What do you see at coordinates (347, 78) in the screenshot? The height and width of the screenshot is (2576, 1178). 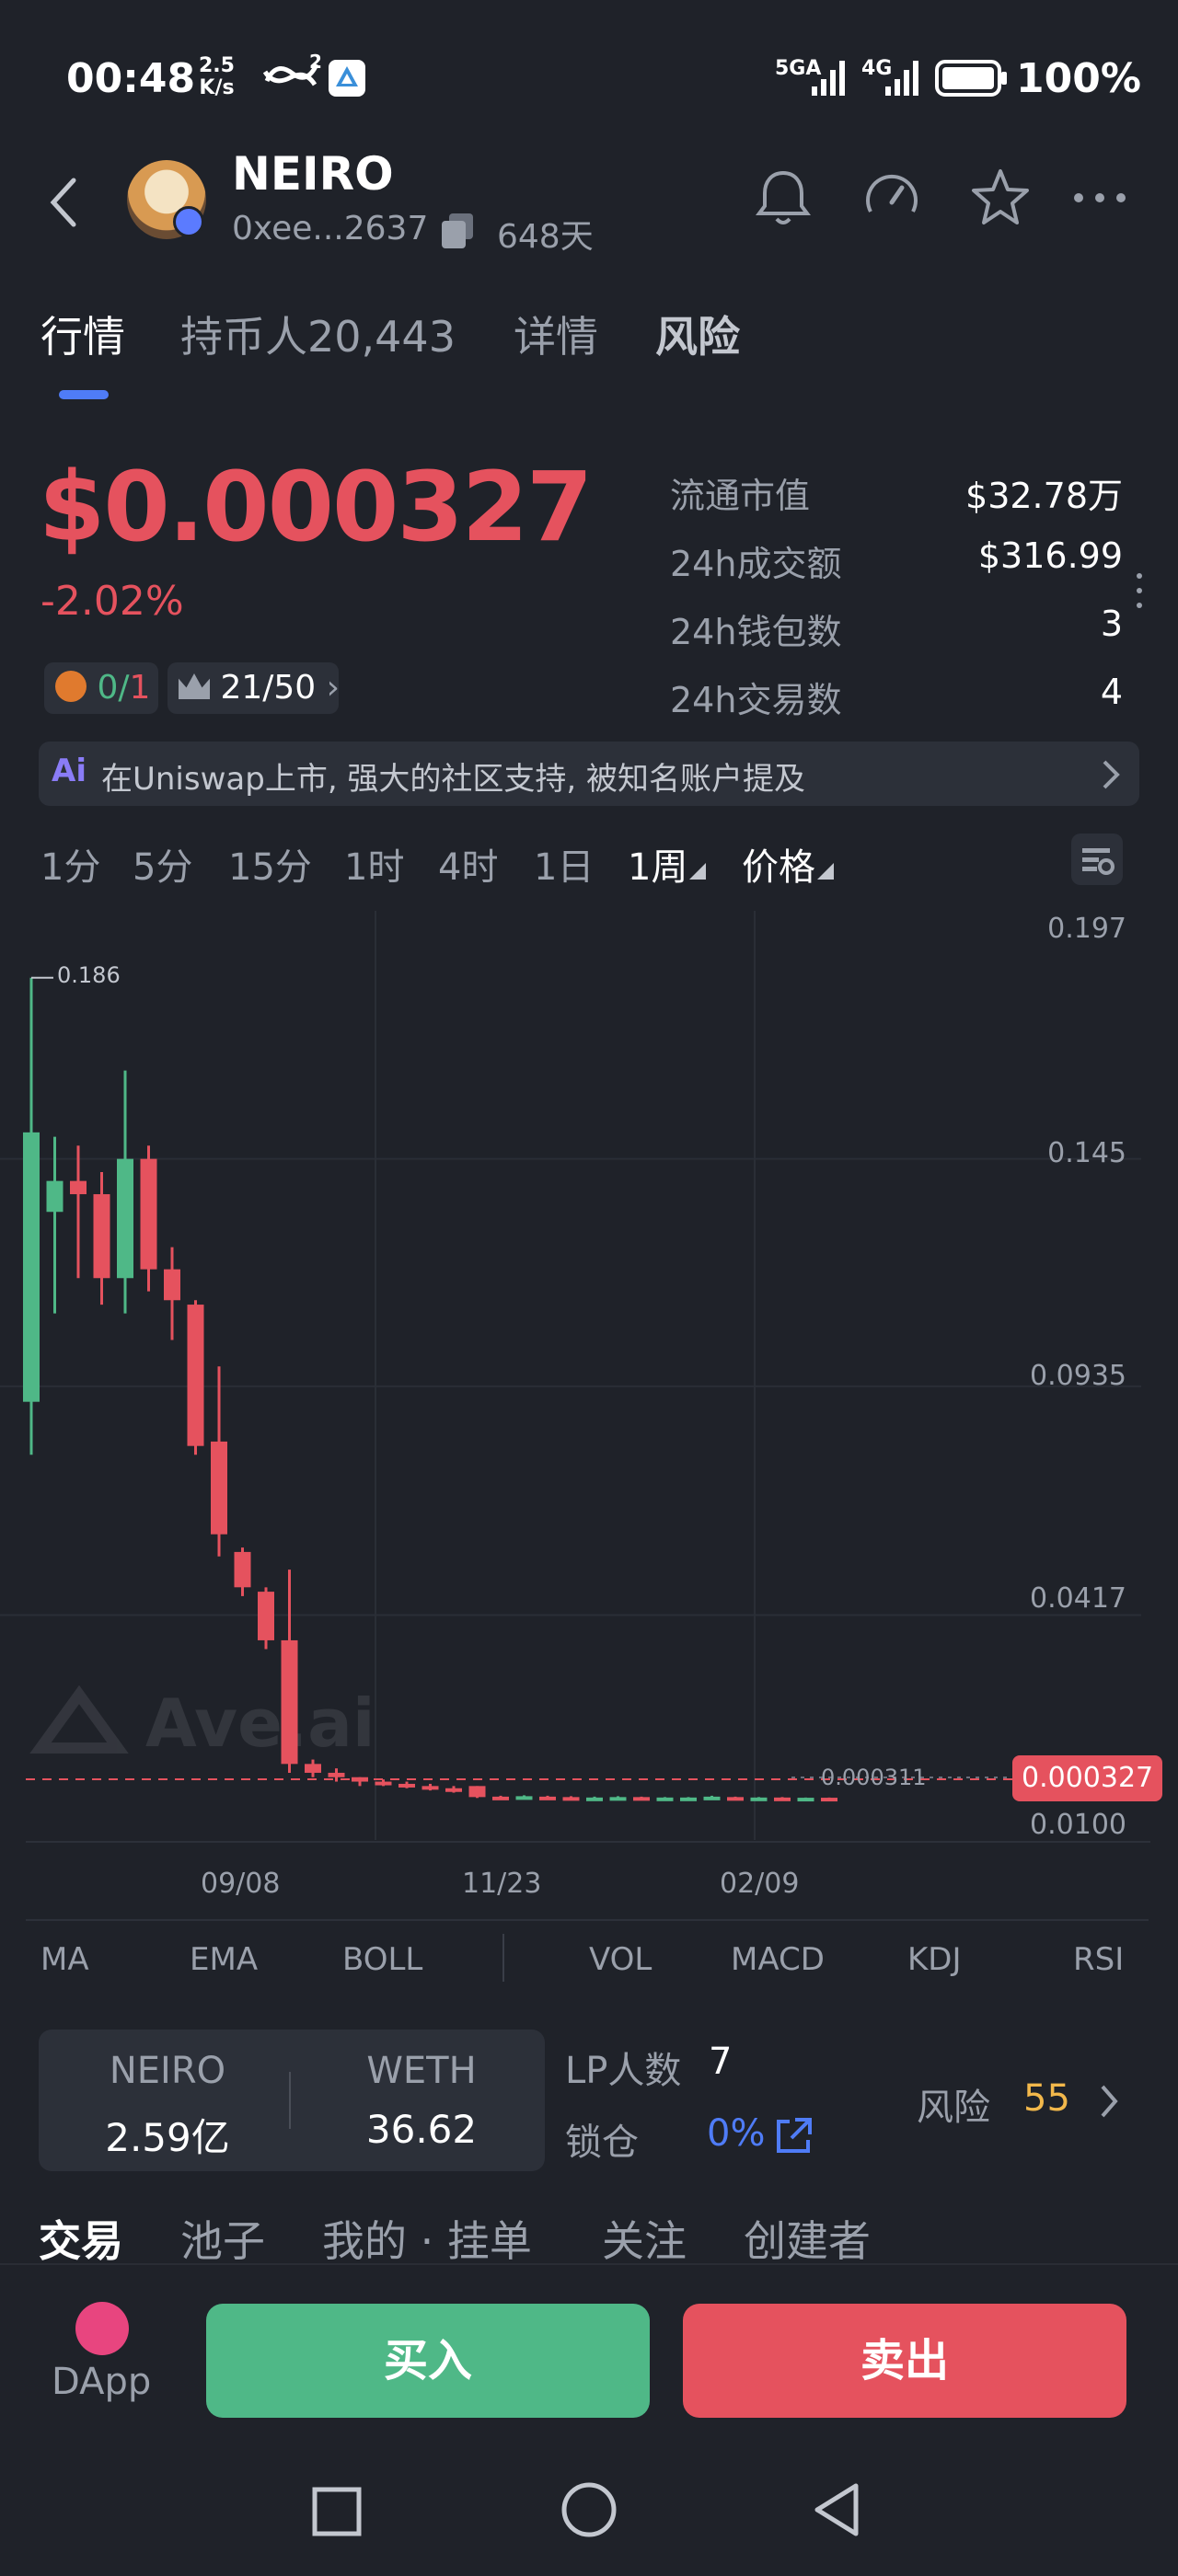 I see `app-notification-icon` at bounding box center [347, 78].